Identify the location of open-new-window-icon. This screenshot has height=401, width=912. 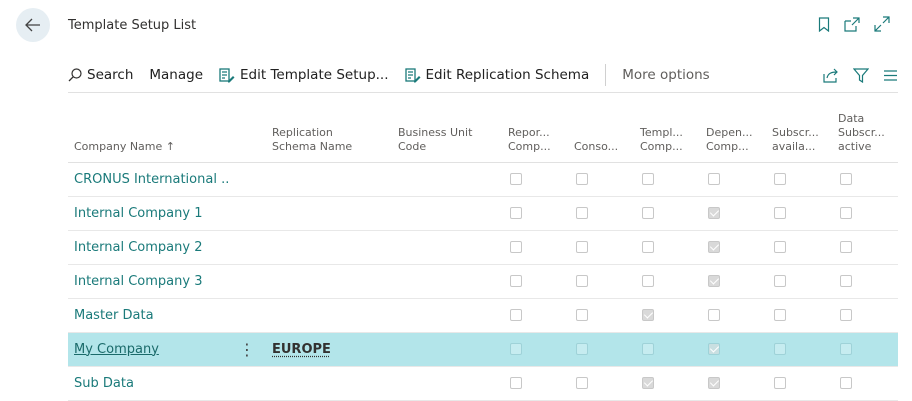
(852, 24).